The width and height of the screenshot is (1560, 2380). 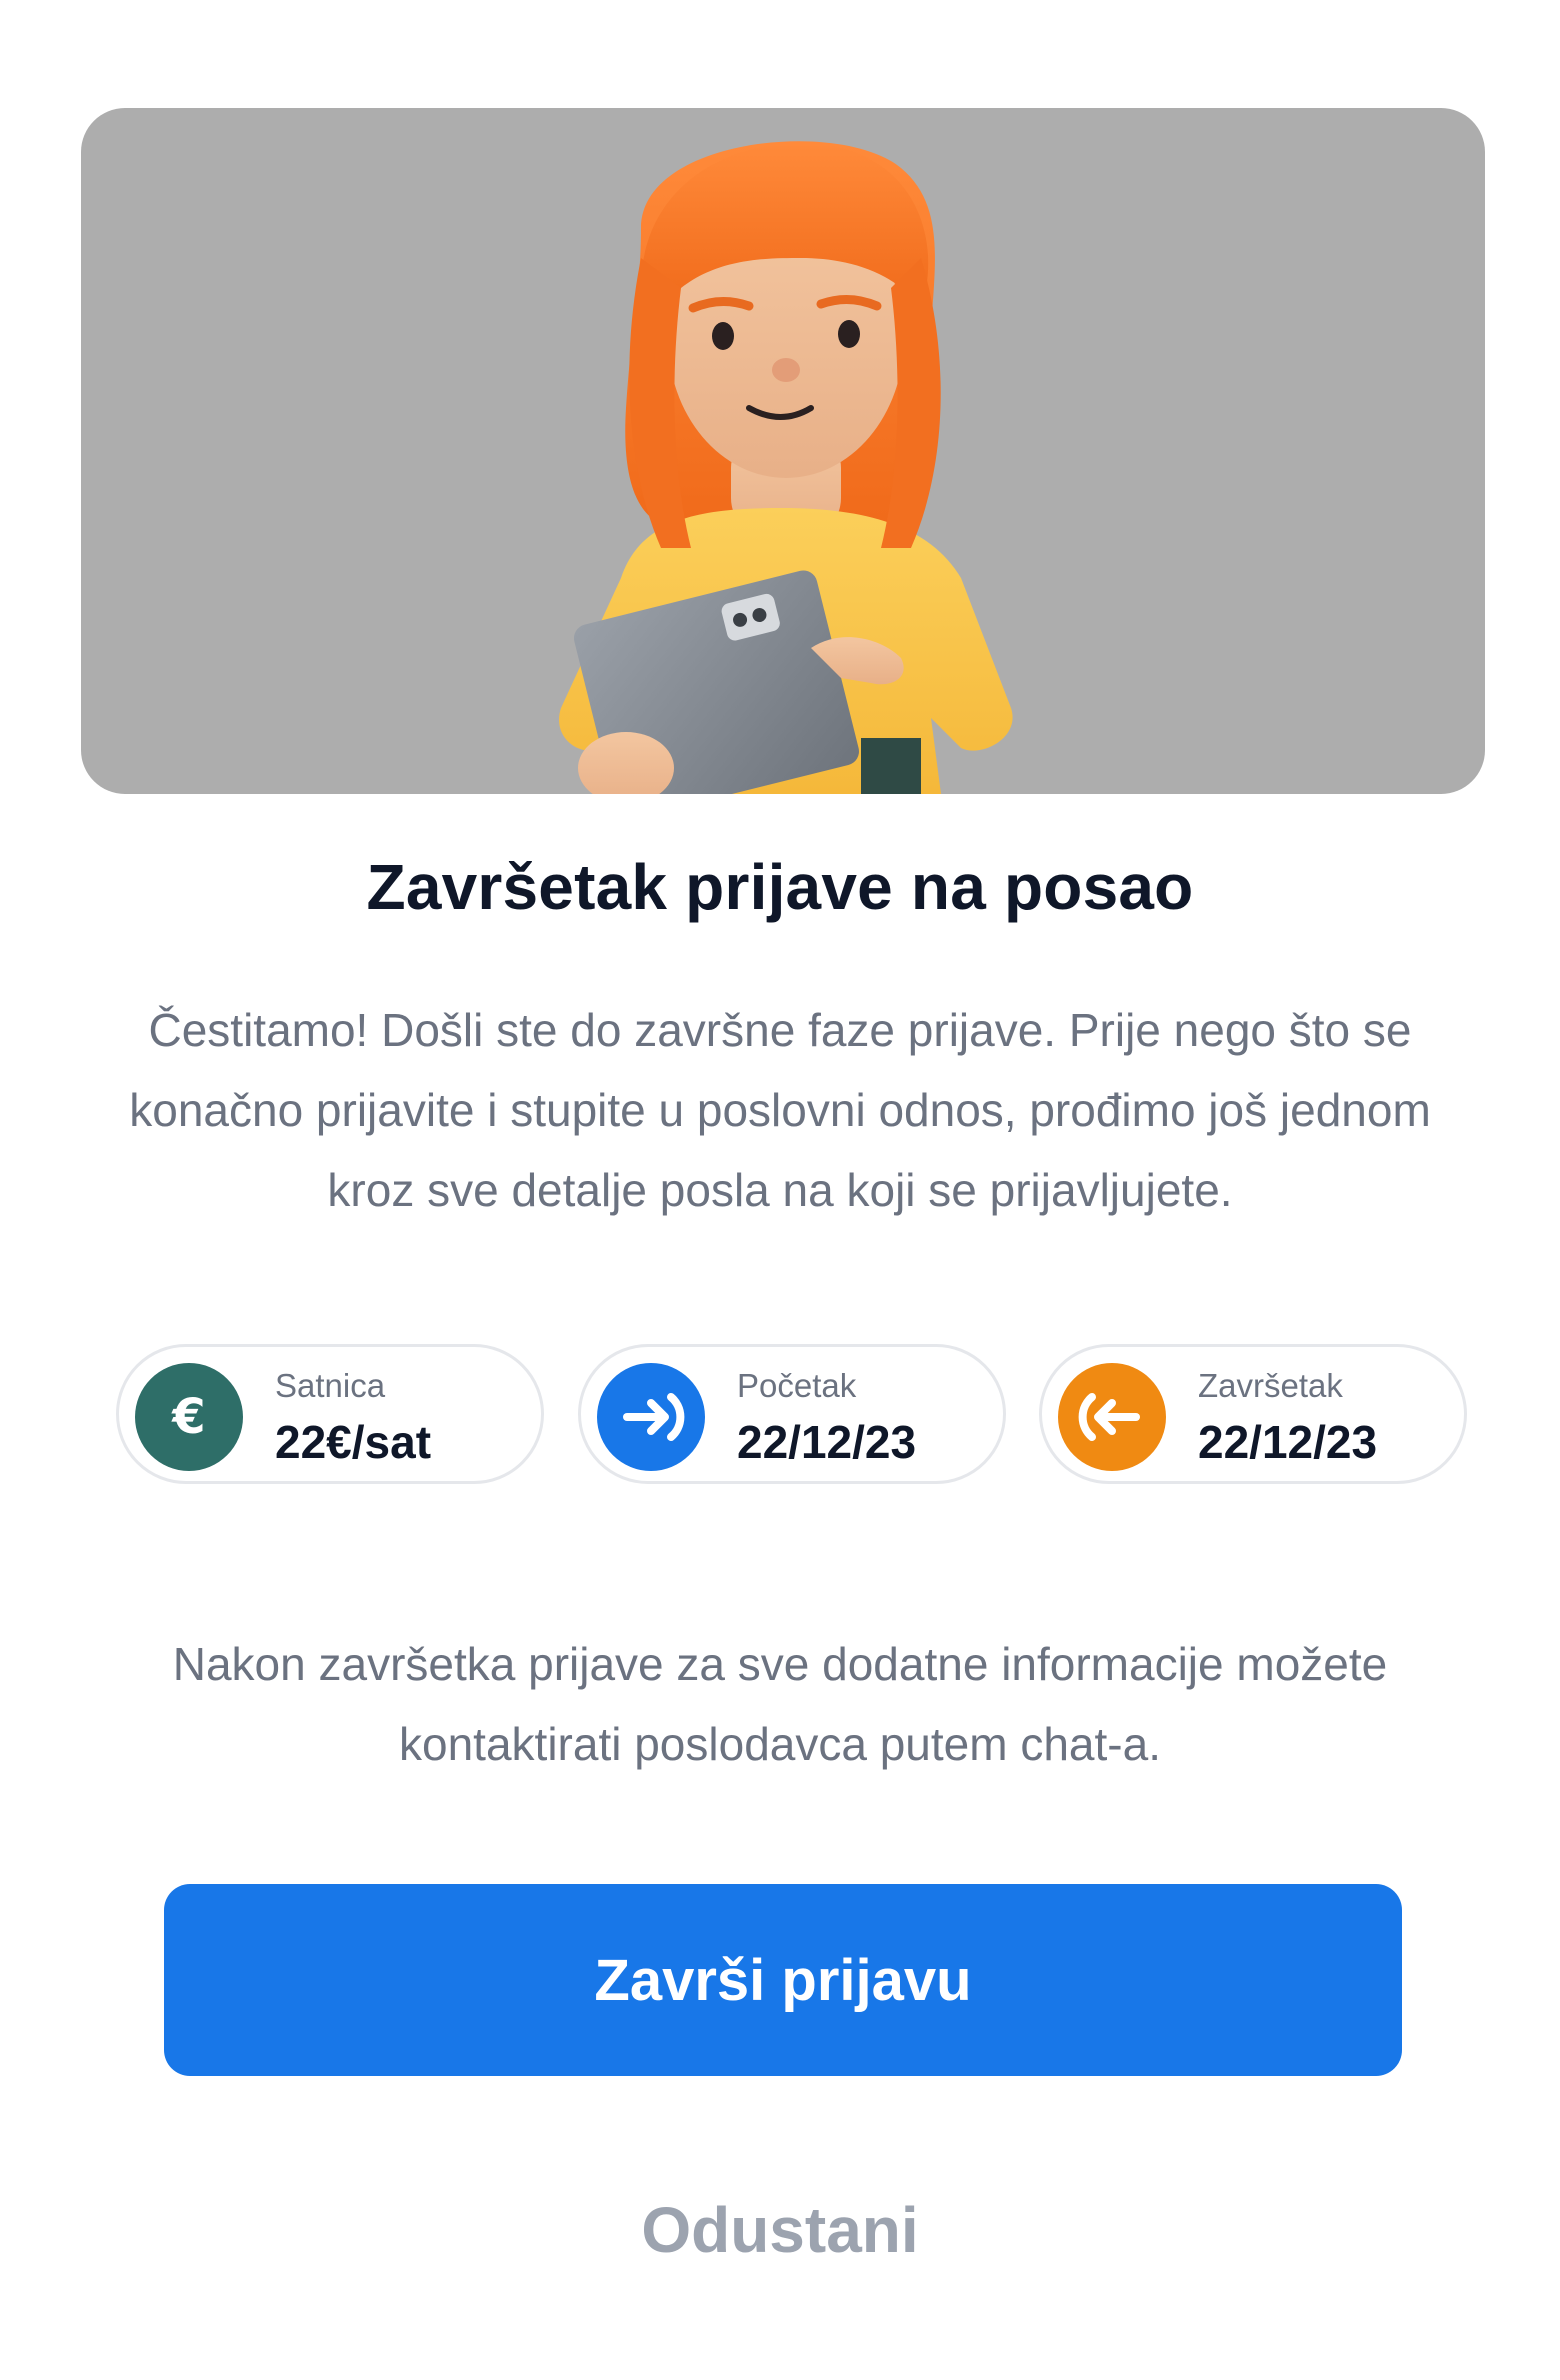 What do you see at coordinates (1270, 1385) in the screenshot?
I see `pill-label: Završetak` at bounding box center [1270, 1385].